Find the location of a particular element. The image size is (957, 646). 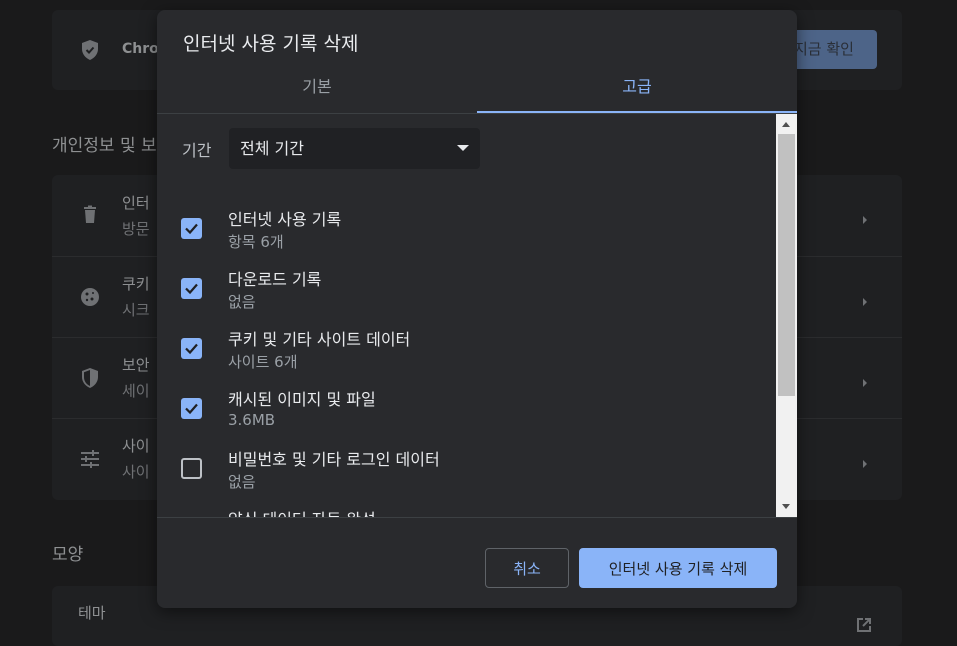

item-label: 캐시된 이미지 및 파일 is located at coordinates (302, 399).